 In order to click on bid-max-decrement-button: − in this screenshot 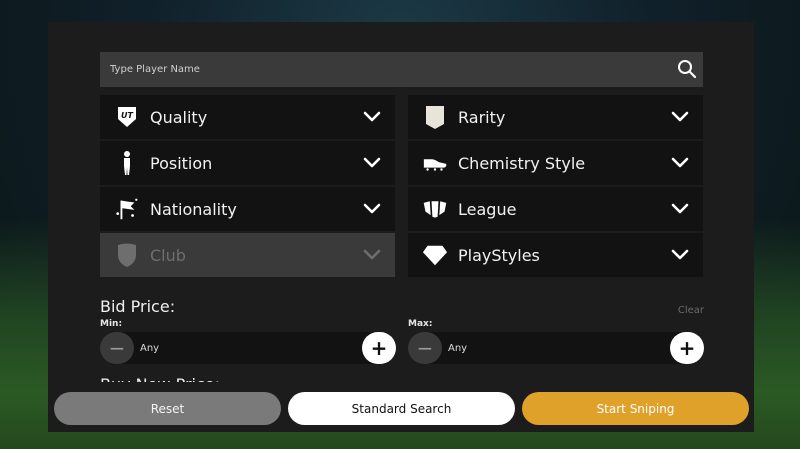, I will do `click(425, 348)`.